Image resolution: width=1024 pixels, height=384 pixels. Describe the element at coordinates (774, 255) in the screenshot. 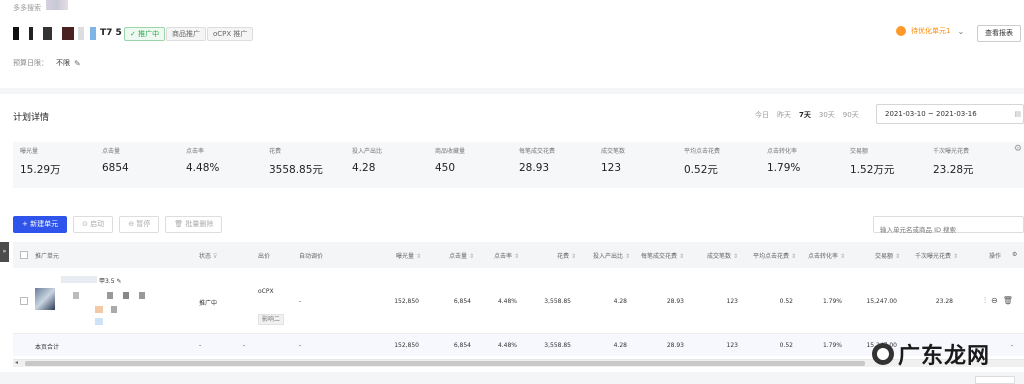

I see `col-cpc: 平均点击花费 ⇕` at that location.